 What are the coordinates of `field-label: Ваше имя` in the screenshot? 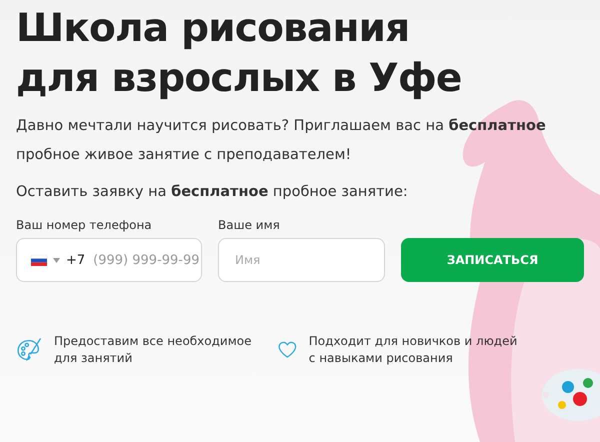 It's located at (249, 225).